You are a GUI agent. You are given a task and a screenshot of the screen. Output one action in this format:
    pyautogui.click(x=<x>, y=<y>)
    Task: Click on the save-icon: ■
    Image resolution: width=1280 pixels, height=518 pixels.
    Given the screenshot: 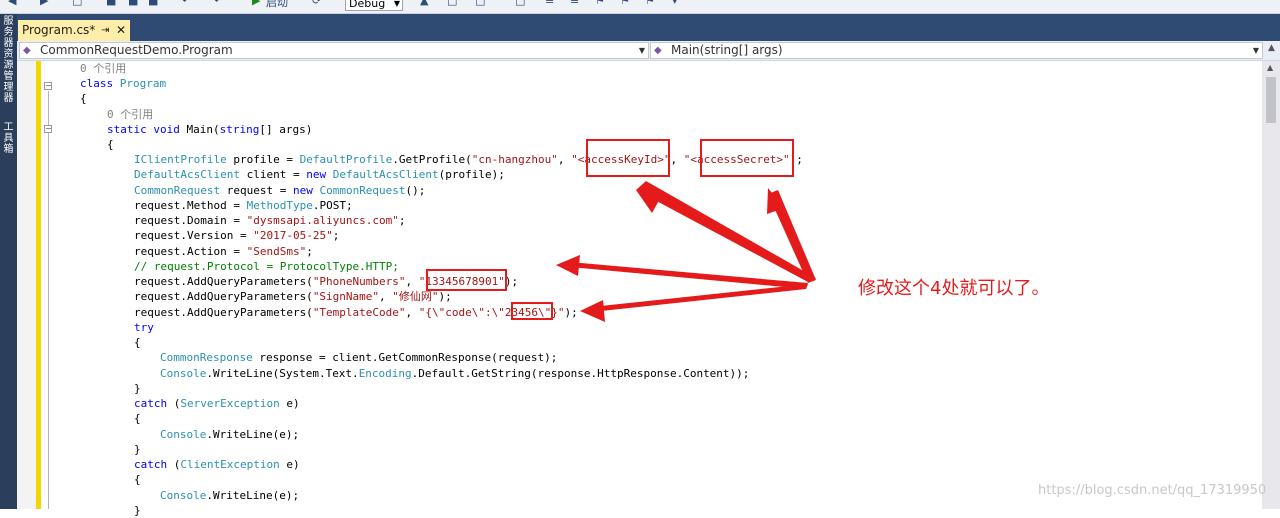 What is the action you would take?
    pyautogui.click(x=133, y=5)
    